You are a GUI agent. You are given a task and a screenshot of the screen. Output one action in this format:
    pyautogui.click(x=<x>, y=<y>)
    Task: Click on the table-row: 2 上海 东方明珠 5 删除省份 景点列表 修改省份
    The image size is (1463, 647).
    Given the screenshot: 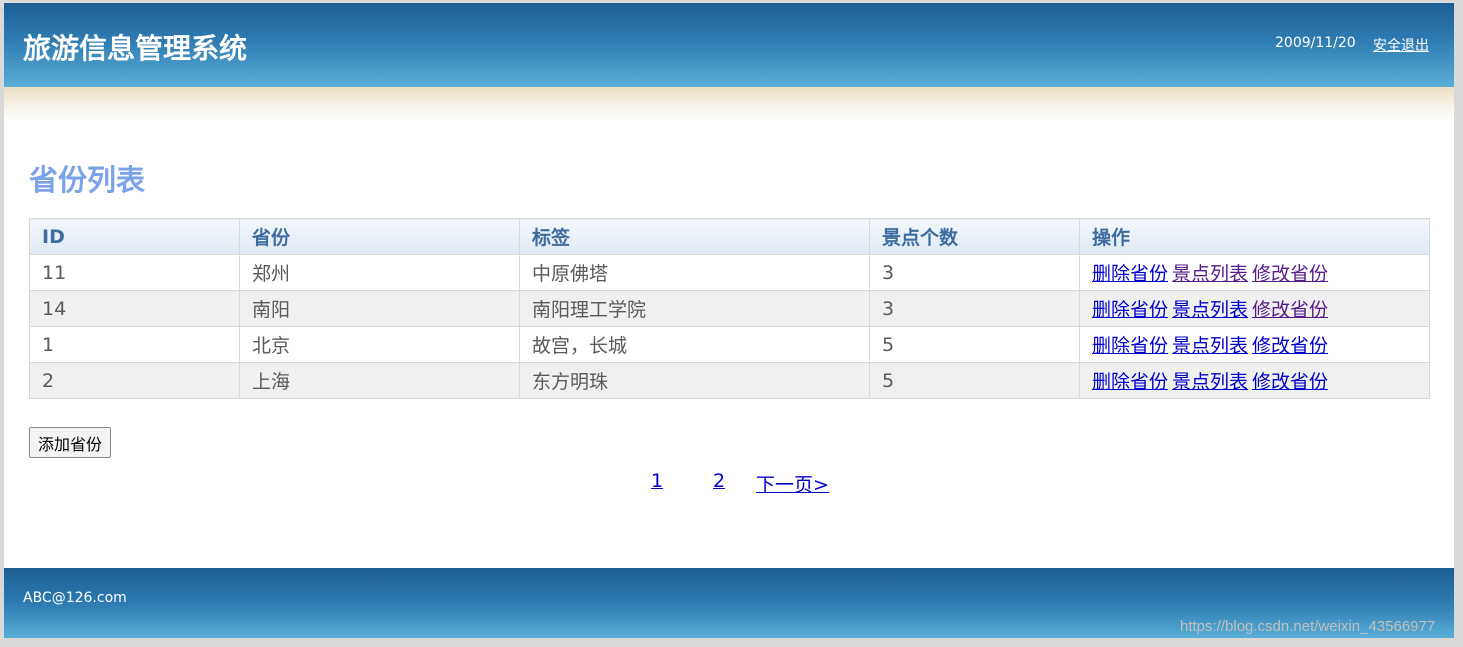 What is the action you would take?
    pyautogui.click(x=729, y=380)
    